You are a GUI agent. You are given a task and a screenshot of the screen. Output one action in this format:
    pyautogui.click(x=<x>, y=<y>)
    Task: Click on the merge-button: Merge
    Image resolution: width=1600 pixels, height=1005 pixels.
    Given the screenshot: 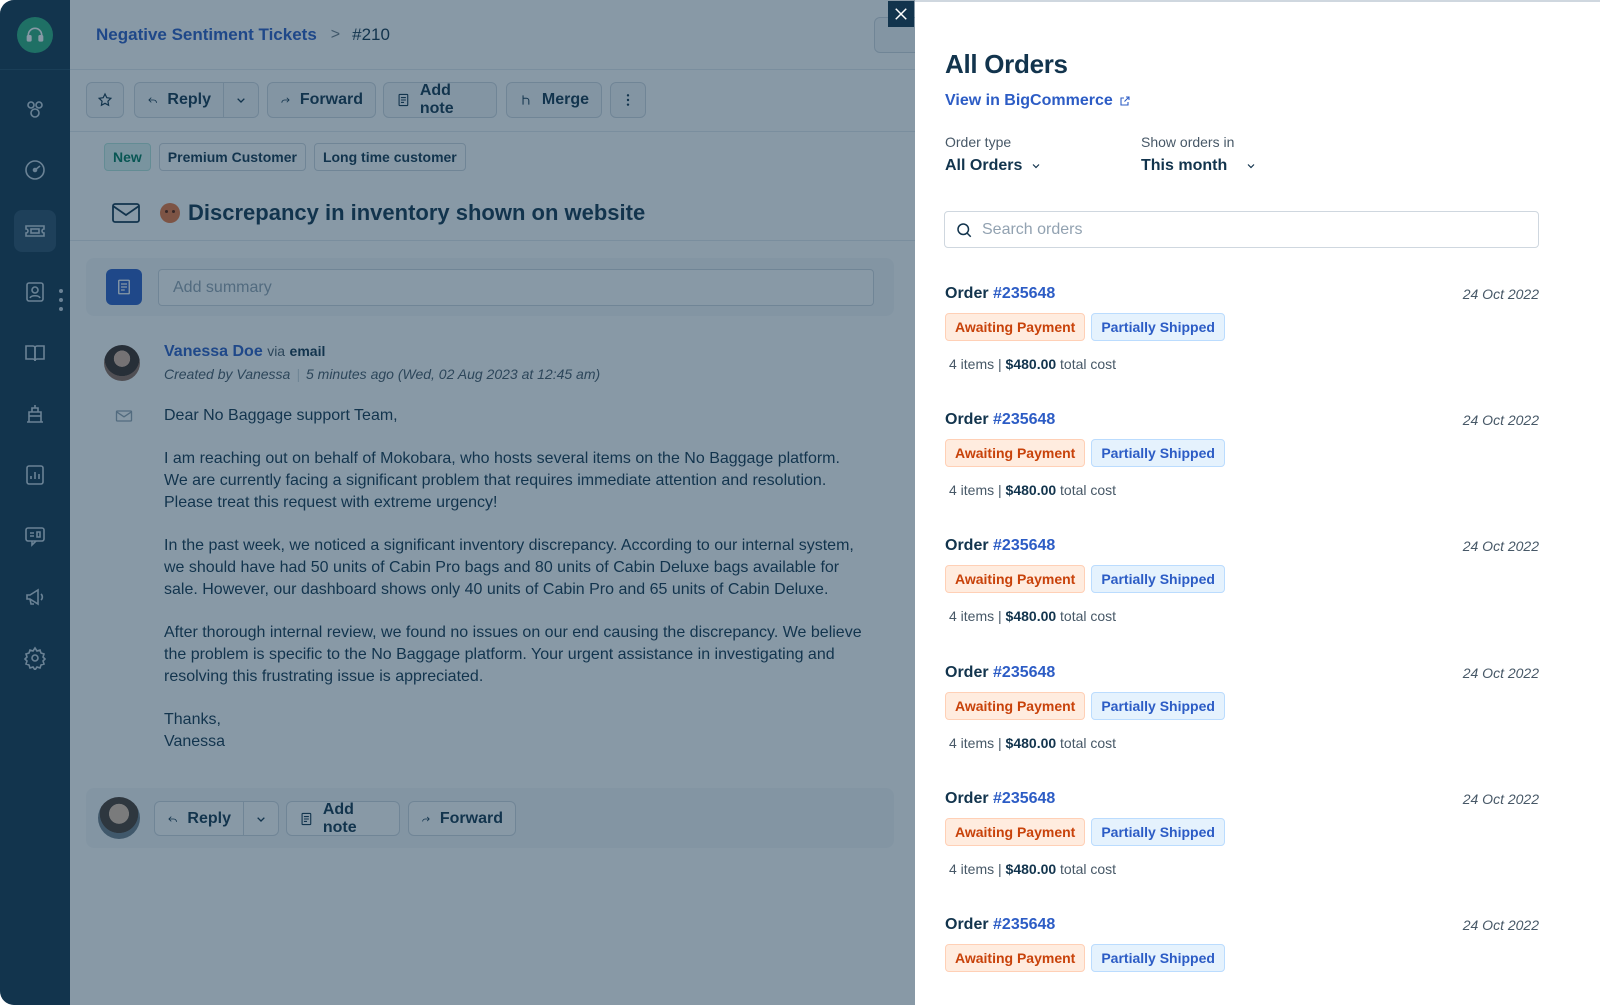 What is the action you would take?
    pyautogui.click(x=554, y=100)
    